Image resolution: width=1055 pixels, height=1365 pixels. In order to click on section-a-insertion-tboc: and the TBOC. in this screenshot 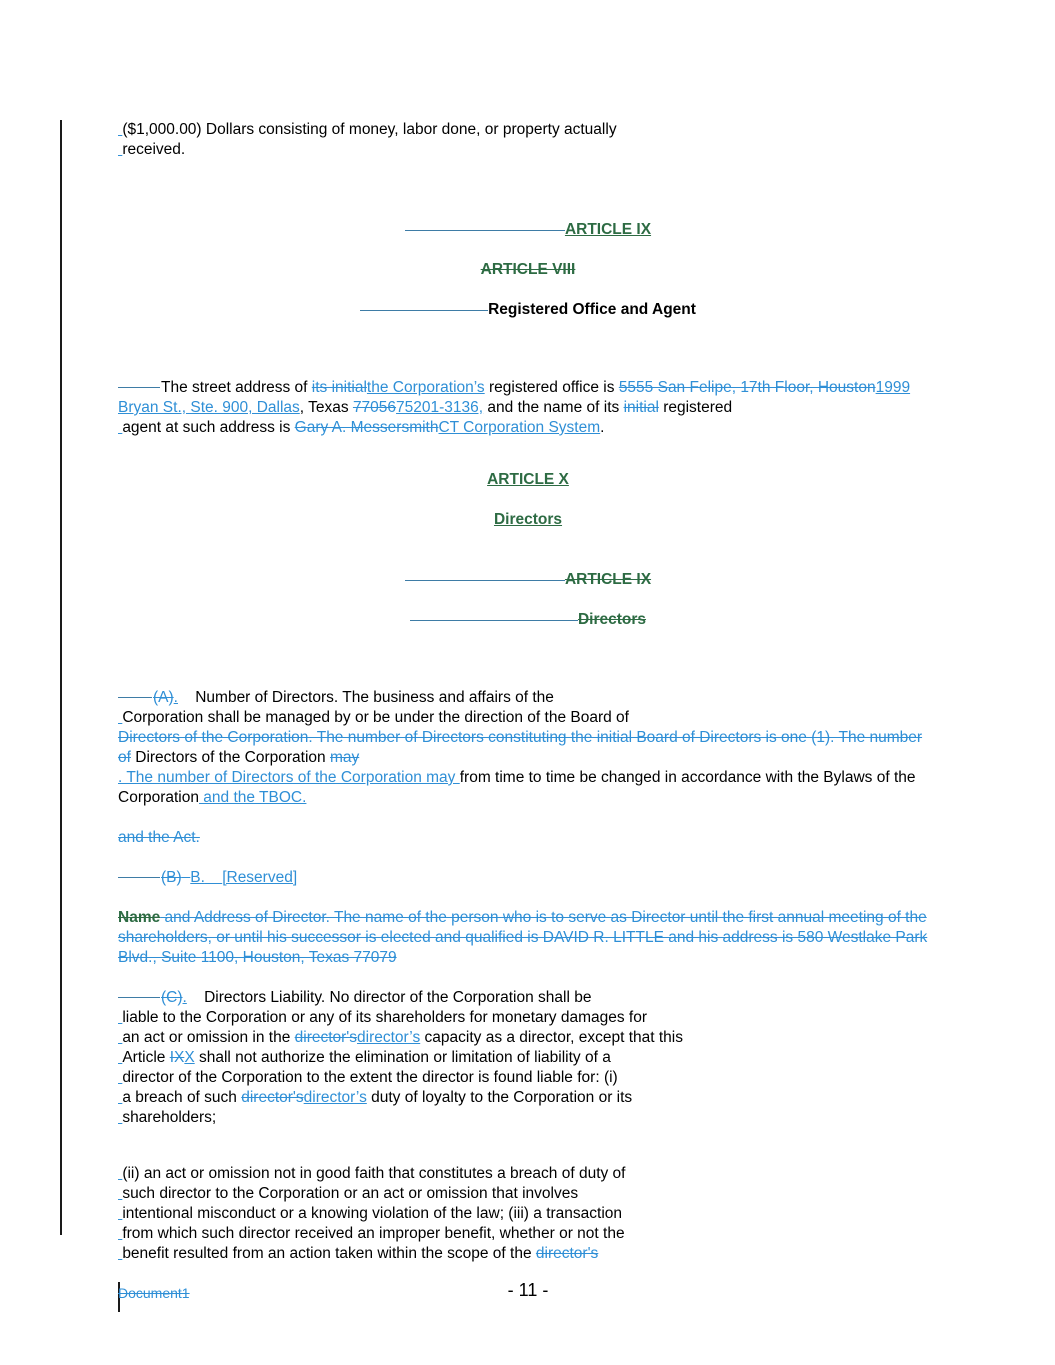, I will do `click(253, 797)`.